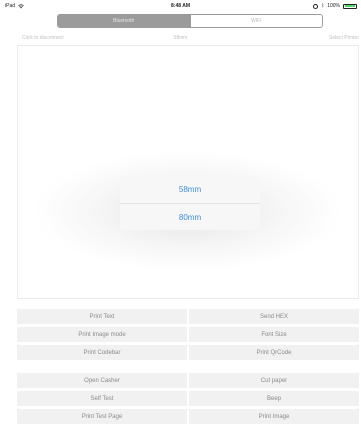  I want to click on connection-type-segmented-control: Bluetooth WIFI, so click(190, 21).